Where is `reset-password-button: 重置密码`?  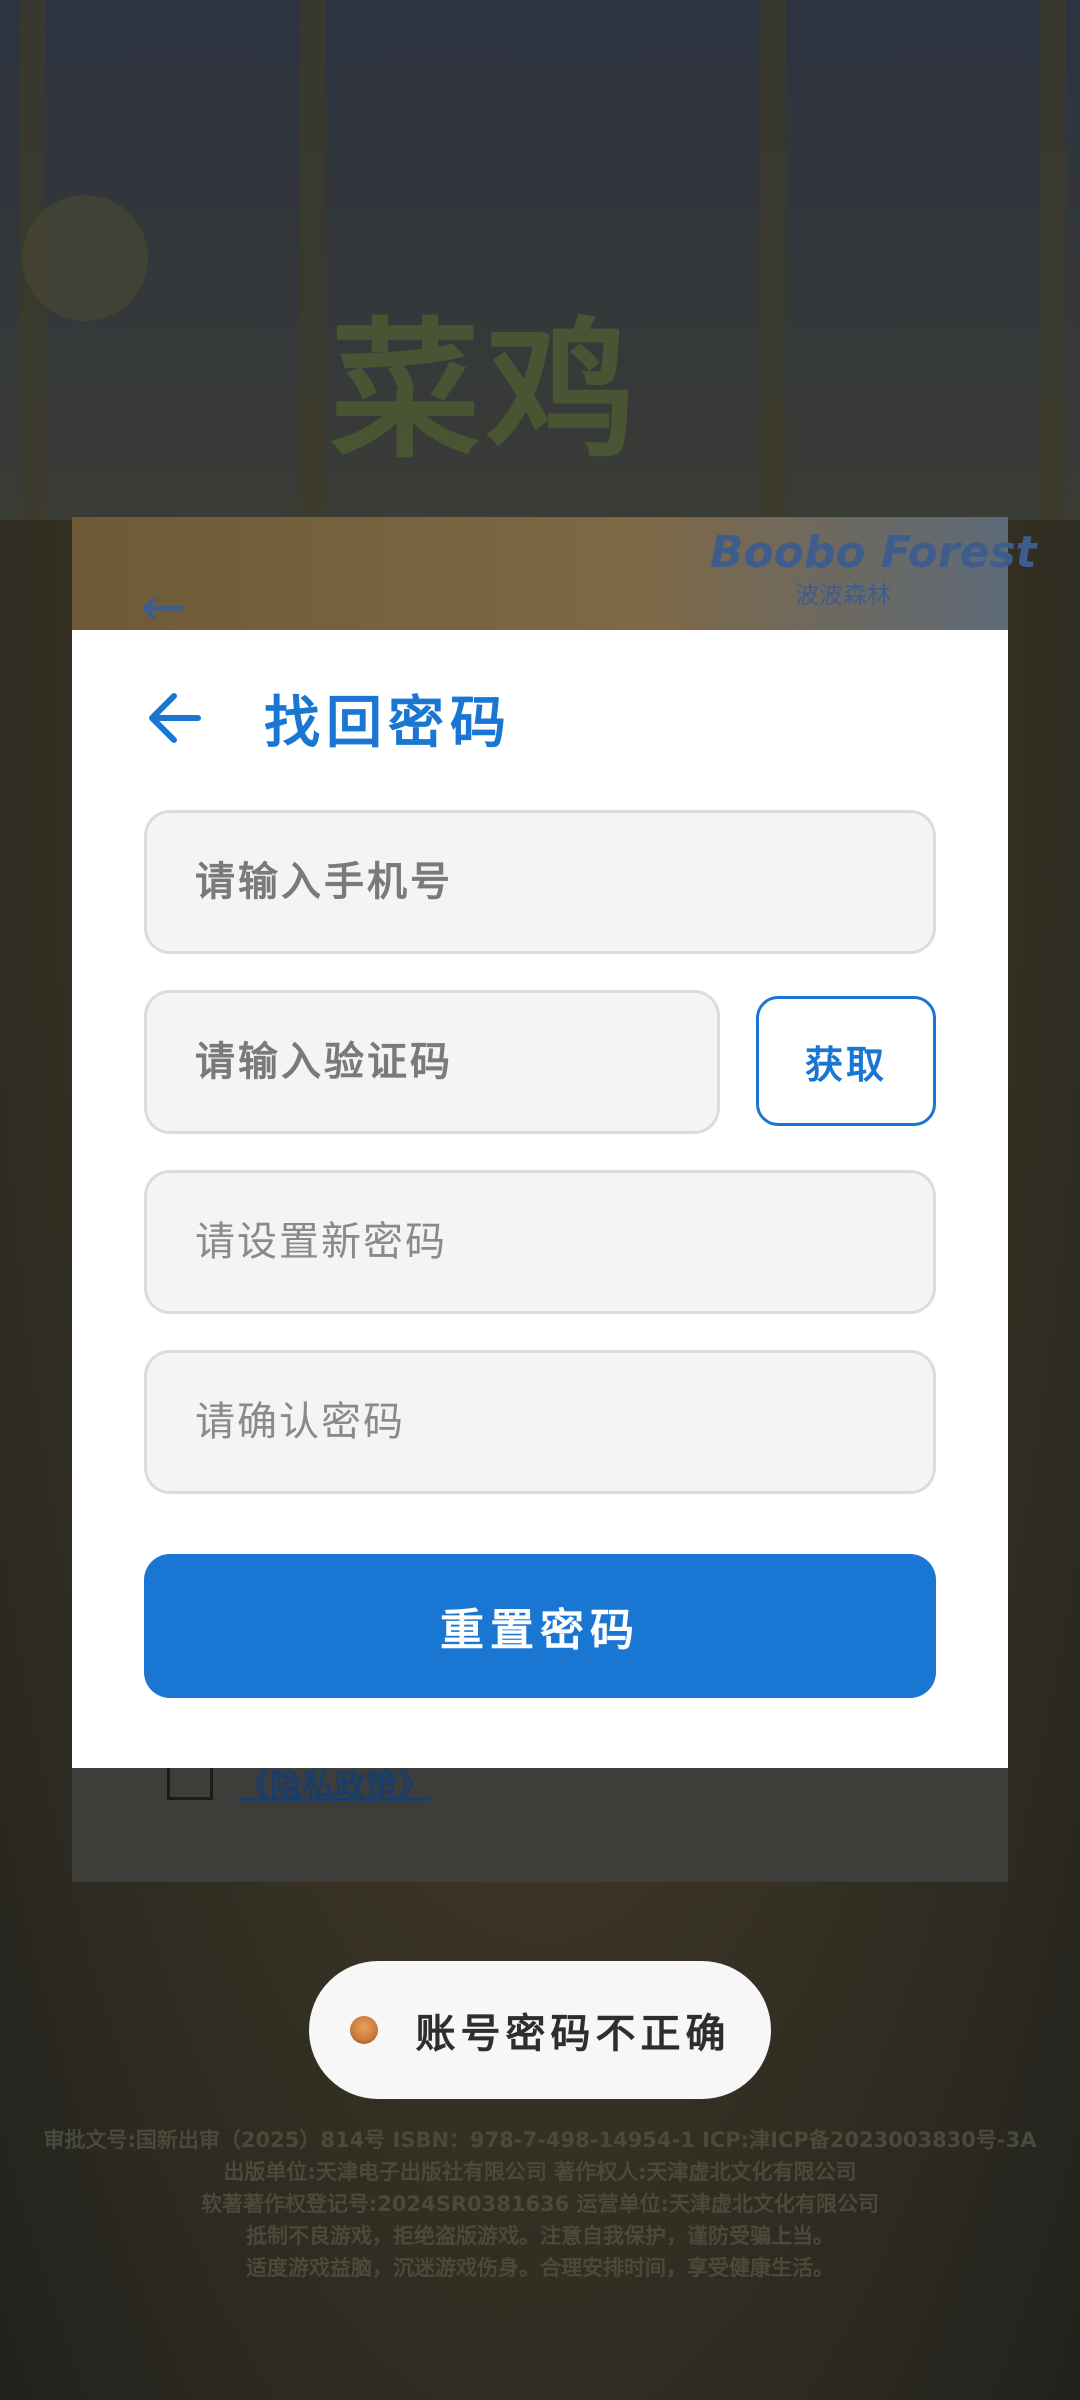 reset-password-button: 重置密码 is located at coordinates (540, 1626).